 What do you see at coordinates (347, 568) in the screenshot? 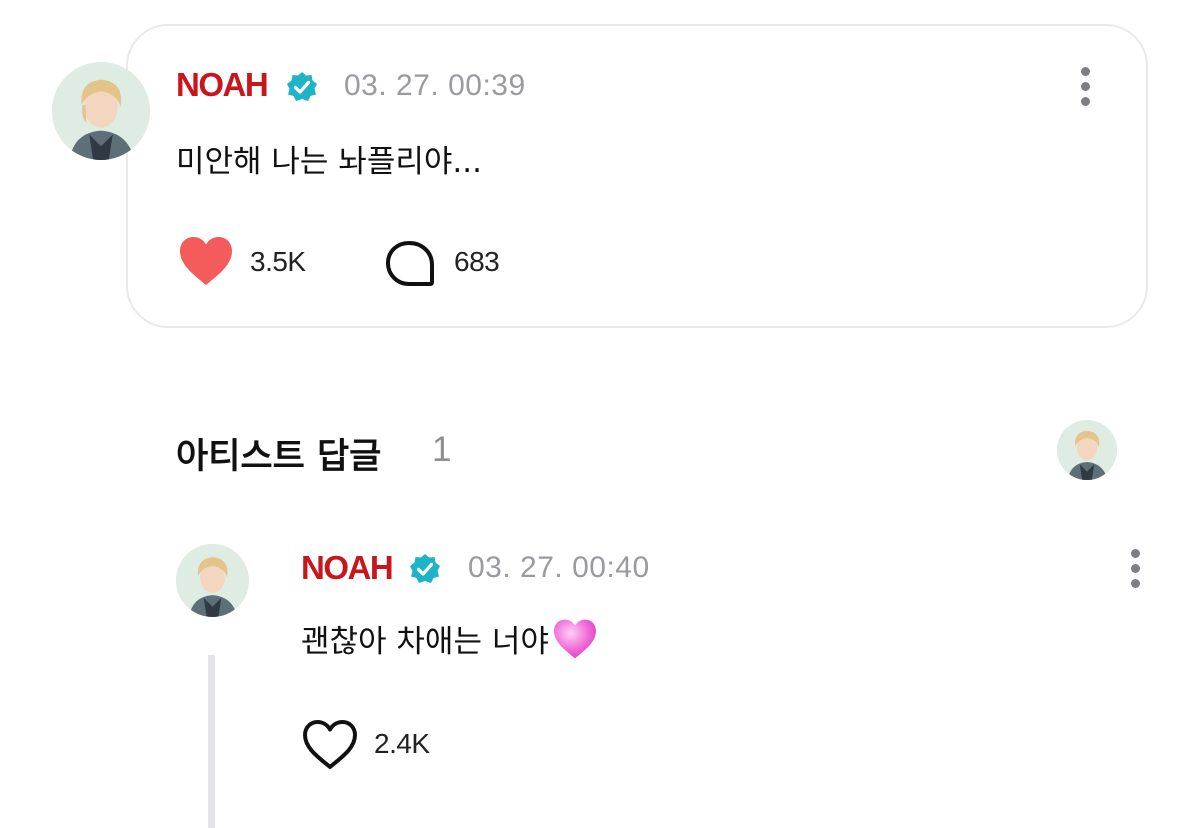
I see `reply-author-name: NOAH` at bounding box center [347, 568].